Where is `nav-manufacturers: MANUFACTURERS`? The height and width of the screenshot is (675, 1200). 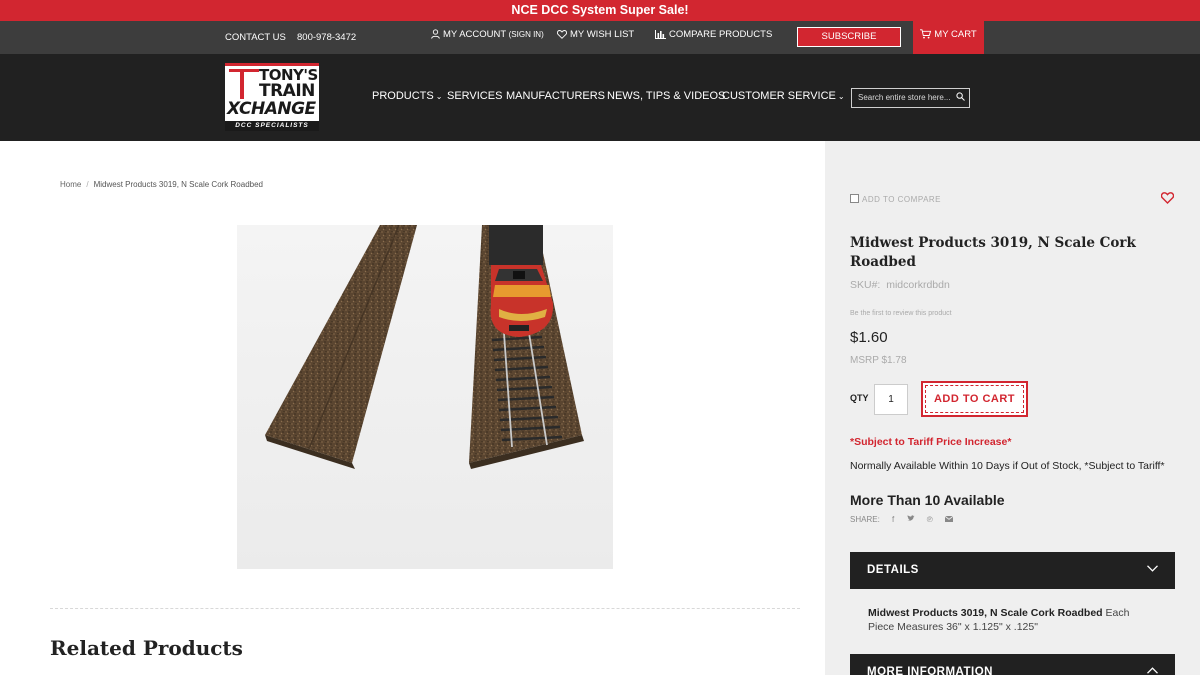 nav-manufacturers: MANUFACTURERS is located at coordinates (555, 96).